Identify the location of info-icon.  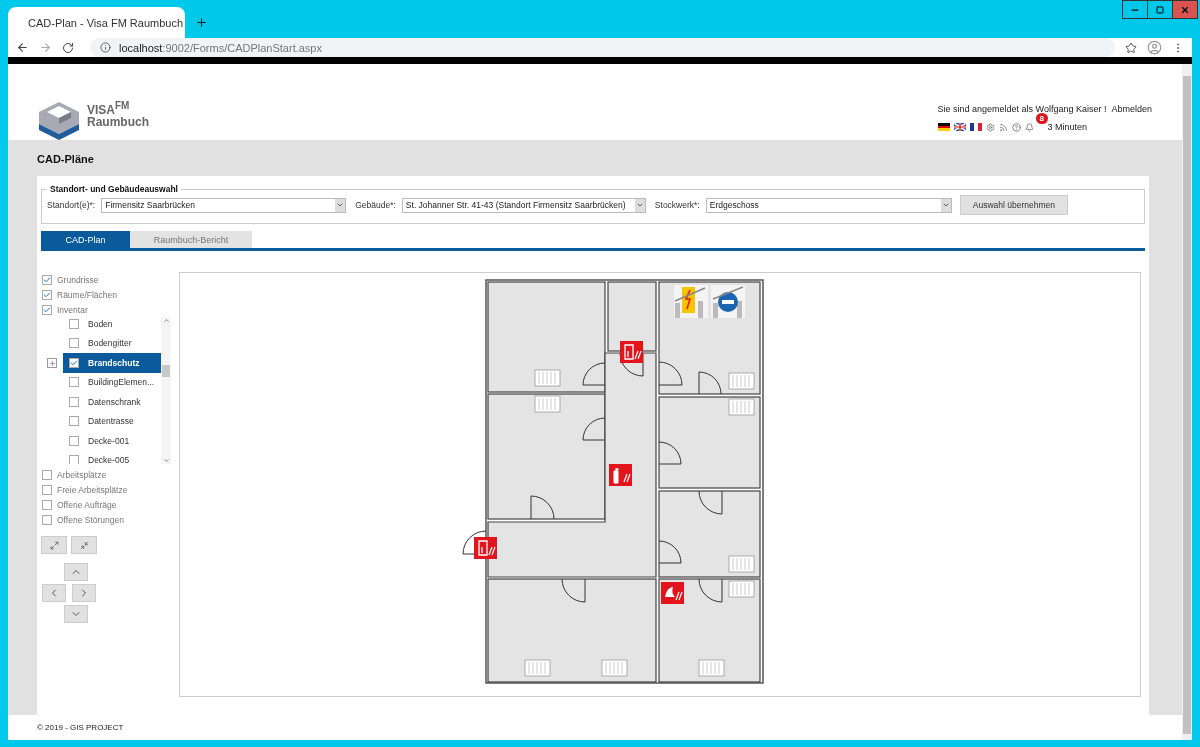
(105, 47).